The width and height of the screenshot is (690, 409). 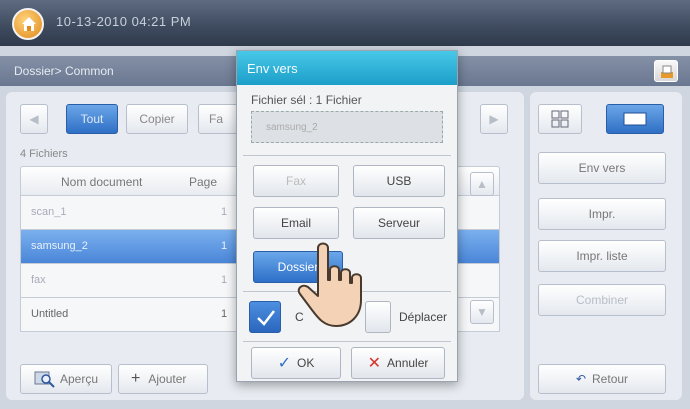 I want to click on copy-checkbox, so click(x=265, y=317).